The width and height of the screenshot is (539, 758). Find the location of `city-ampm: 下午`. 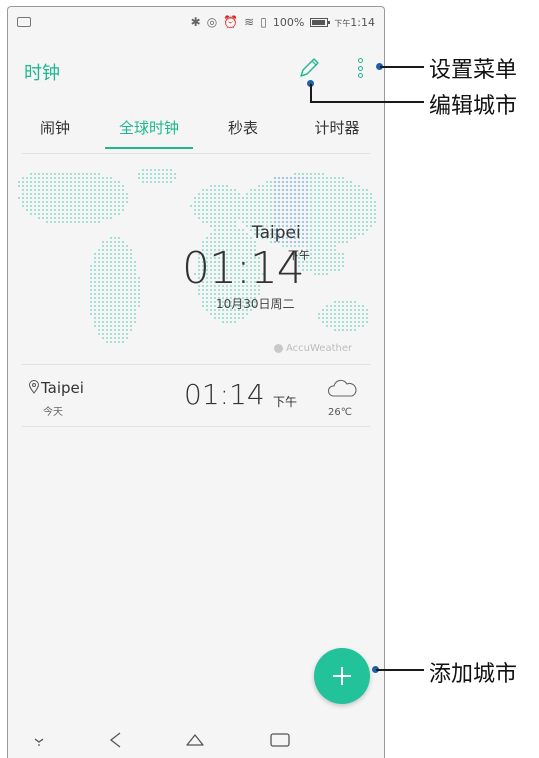

city-ampm: 下午 is located at coordinates (285, 402).